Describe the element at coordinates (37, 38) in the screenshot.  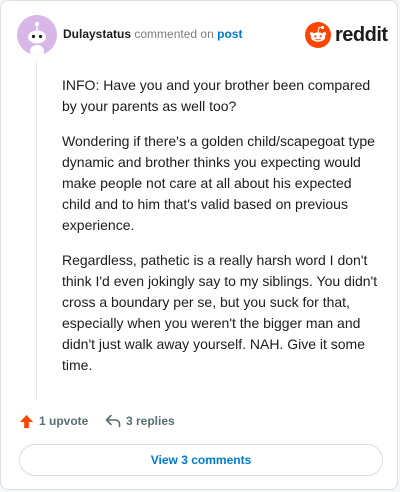
I see `snoo-avatar-icon` at that location.